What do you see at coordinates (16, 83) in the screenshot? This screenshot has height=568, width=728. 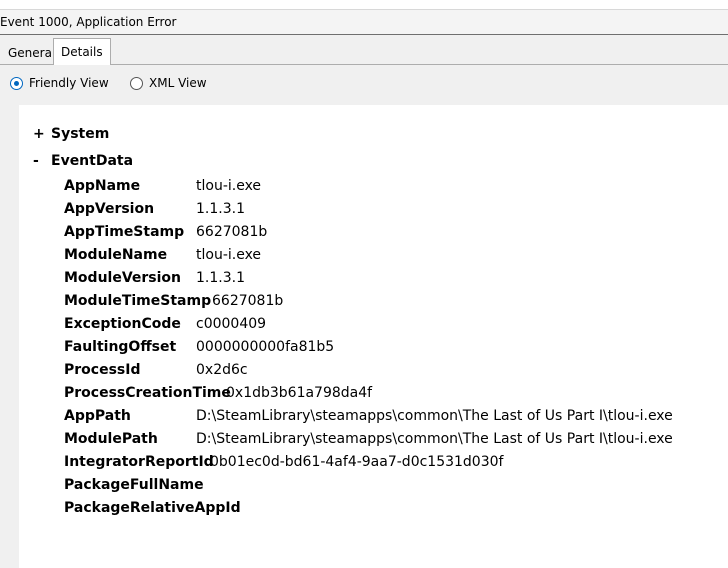 I see `radio-checked-icon` at bounding box center [16, 83].